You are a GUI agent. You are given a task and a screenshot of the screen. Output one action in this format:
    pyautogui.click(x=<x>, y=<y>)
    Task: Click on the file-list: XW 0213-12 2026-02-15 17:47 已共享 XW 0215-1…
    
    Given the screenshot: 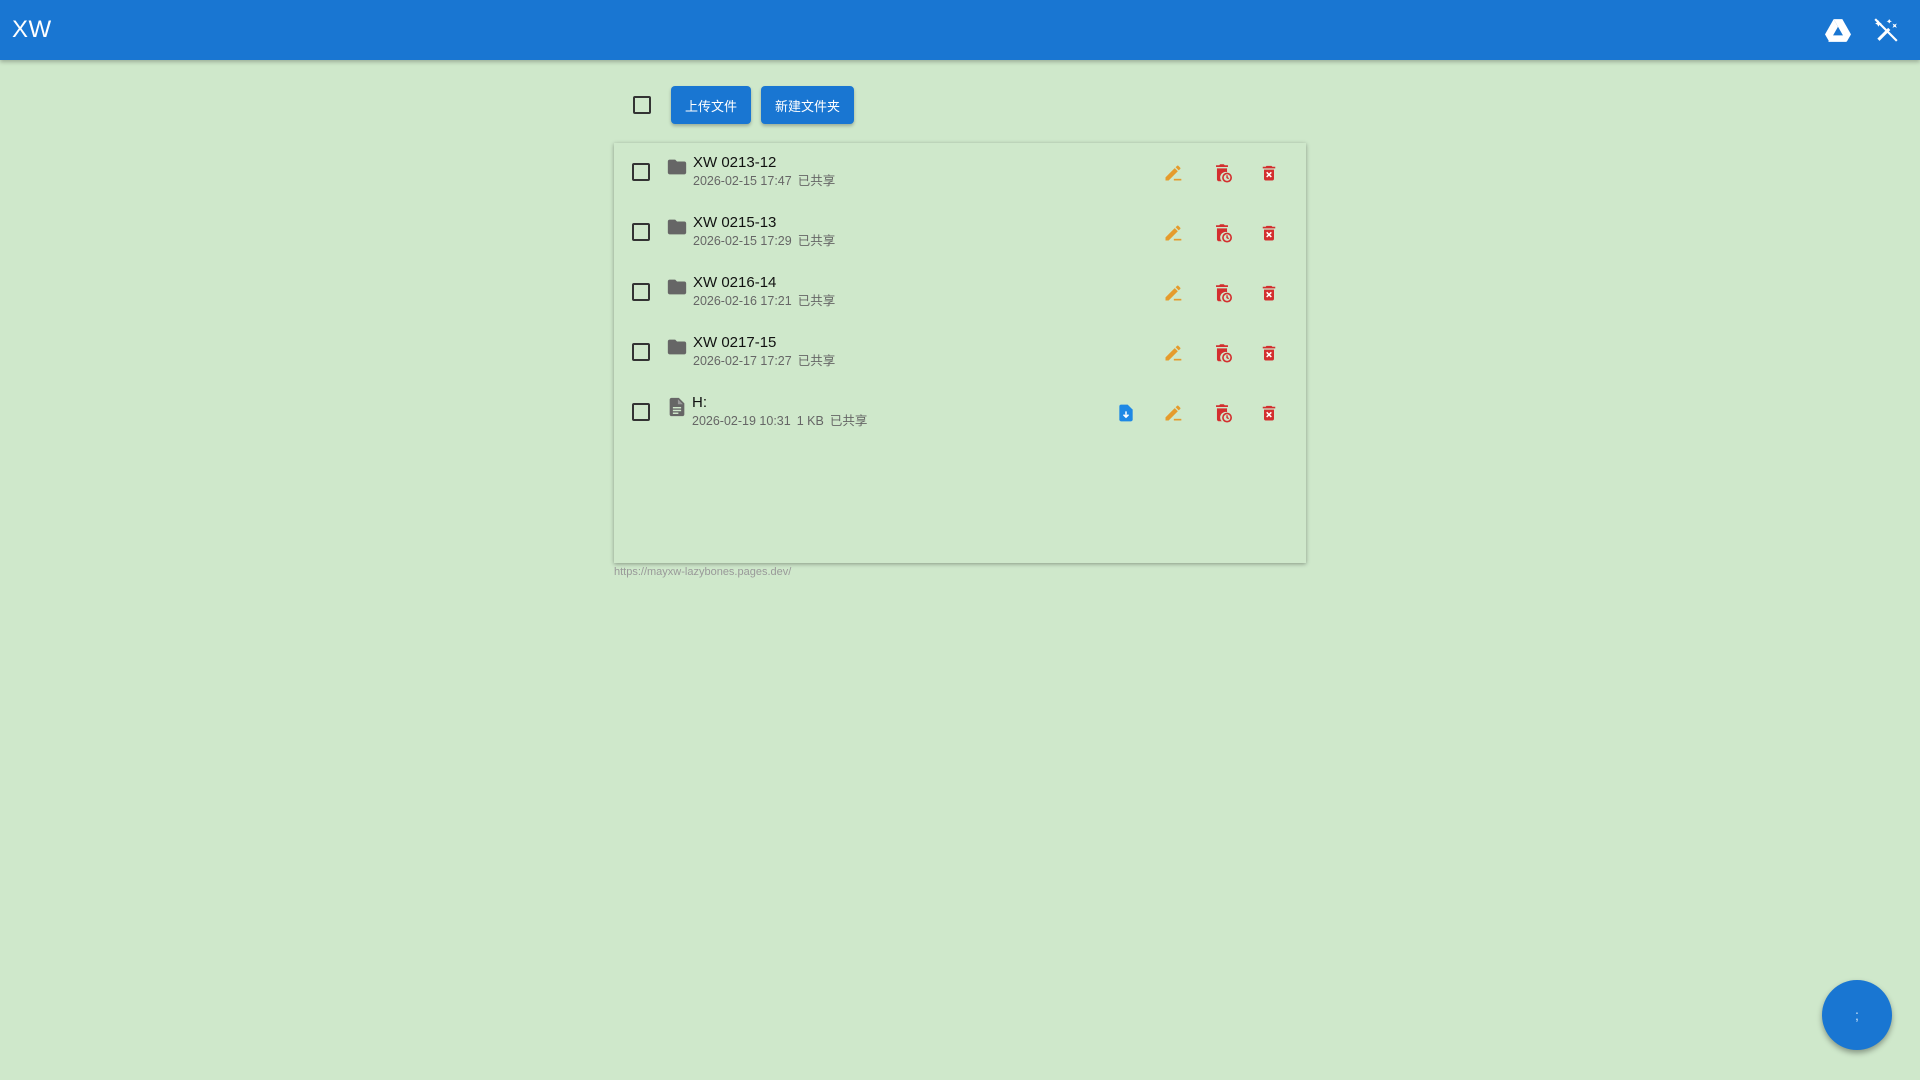 What is the action you would take?
    pyautogui.click(x=960, y=353)
    